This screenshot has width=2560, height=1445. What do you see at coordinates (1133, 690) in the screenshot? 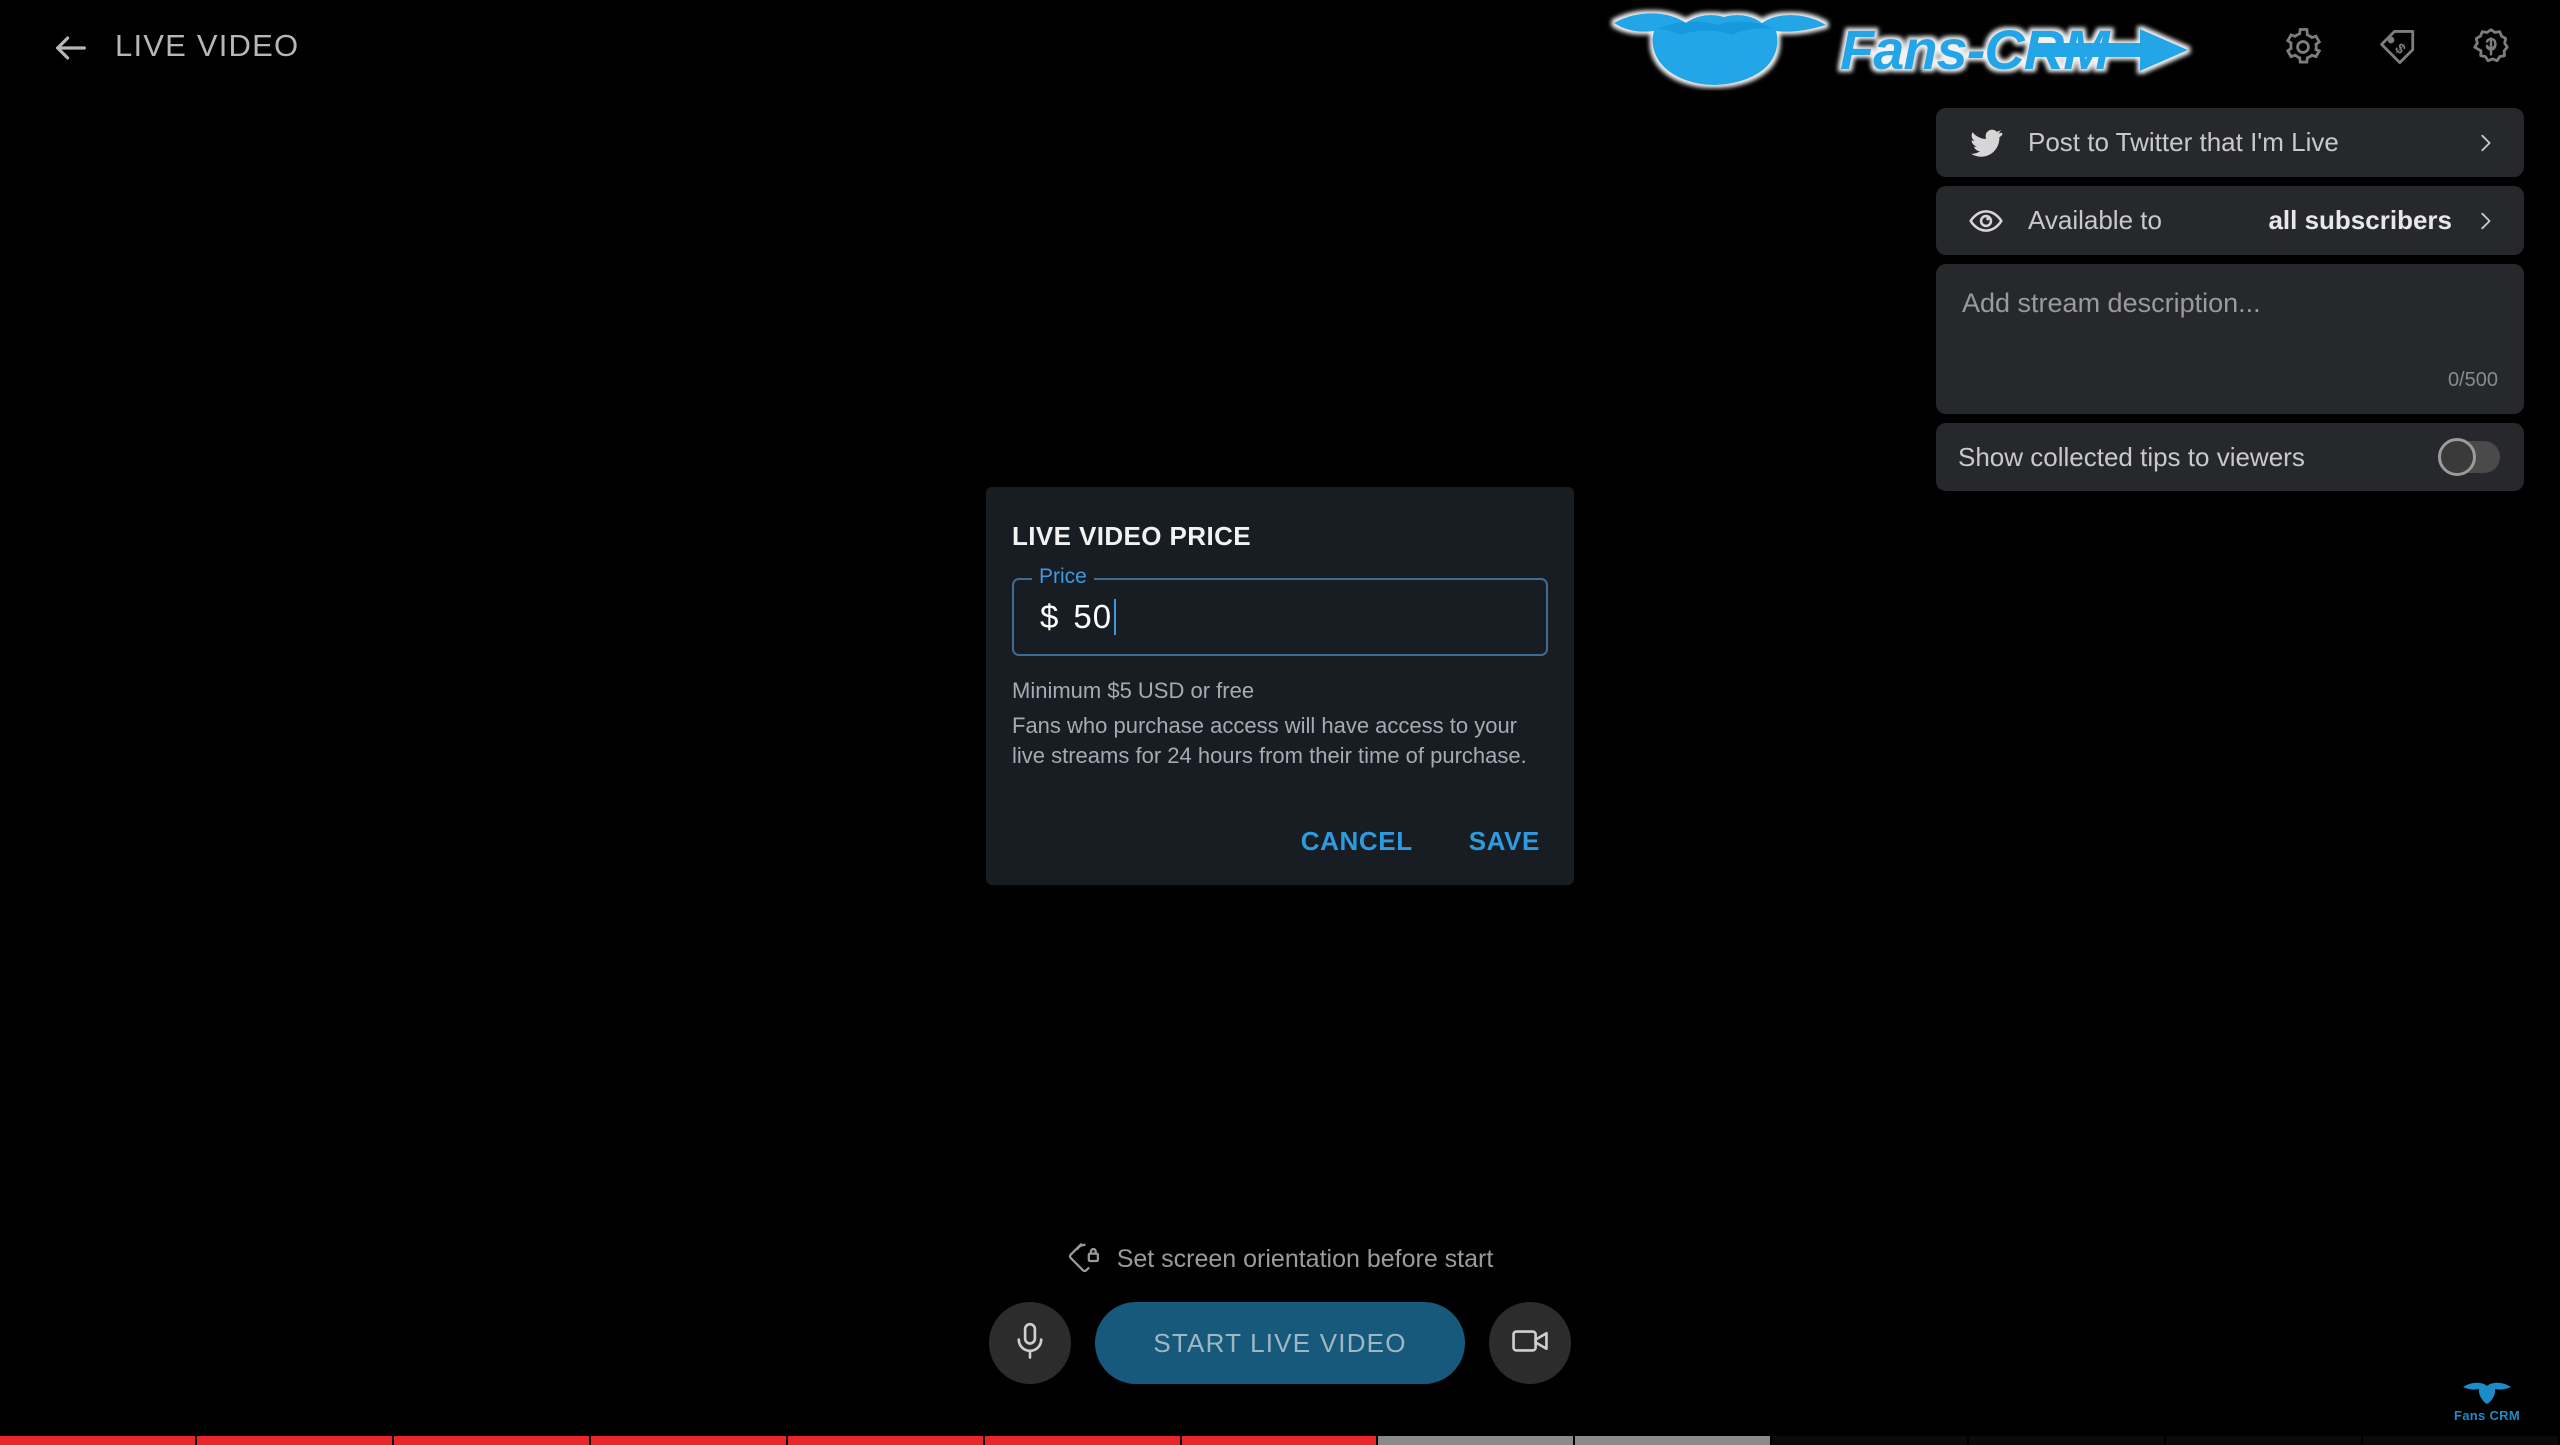
I see `helper-line-1: Minimum $5 USD or free` at bounding box center [1133, 690].